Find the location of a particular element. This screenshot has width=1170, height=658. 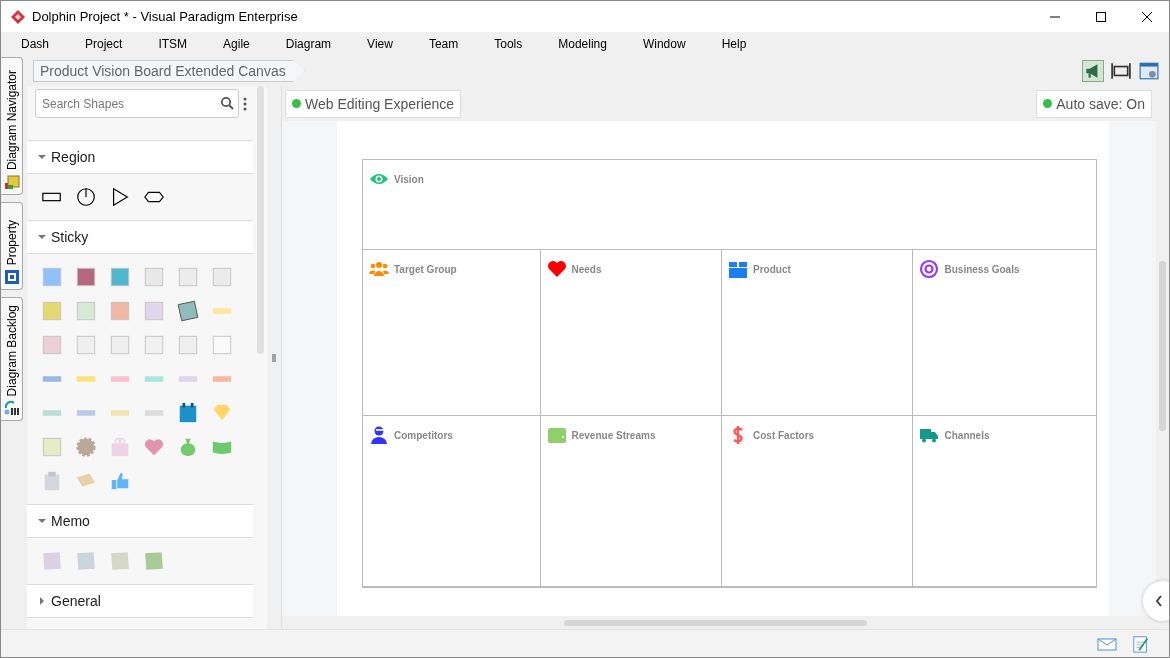

section-header: Sticky is located at coordinates (140, 237).